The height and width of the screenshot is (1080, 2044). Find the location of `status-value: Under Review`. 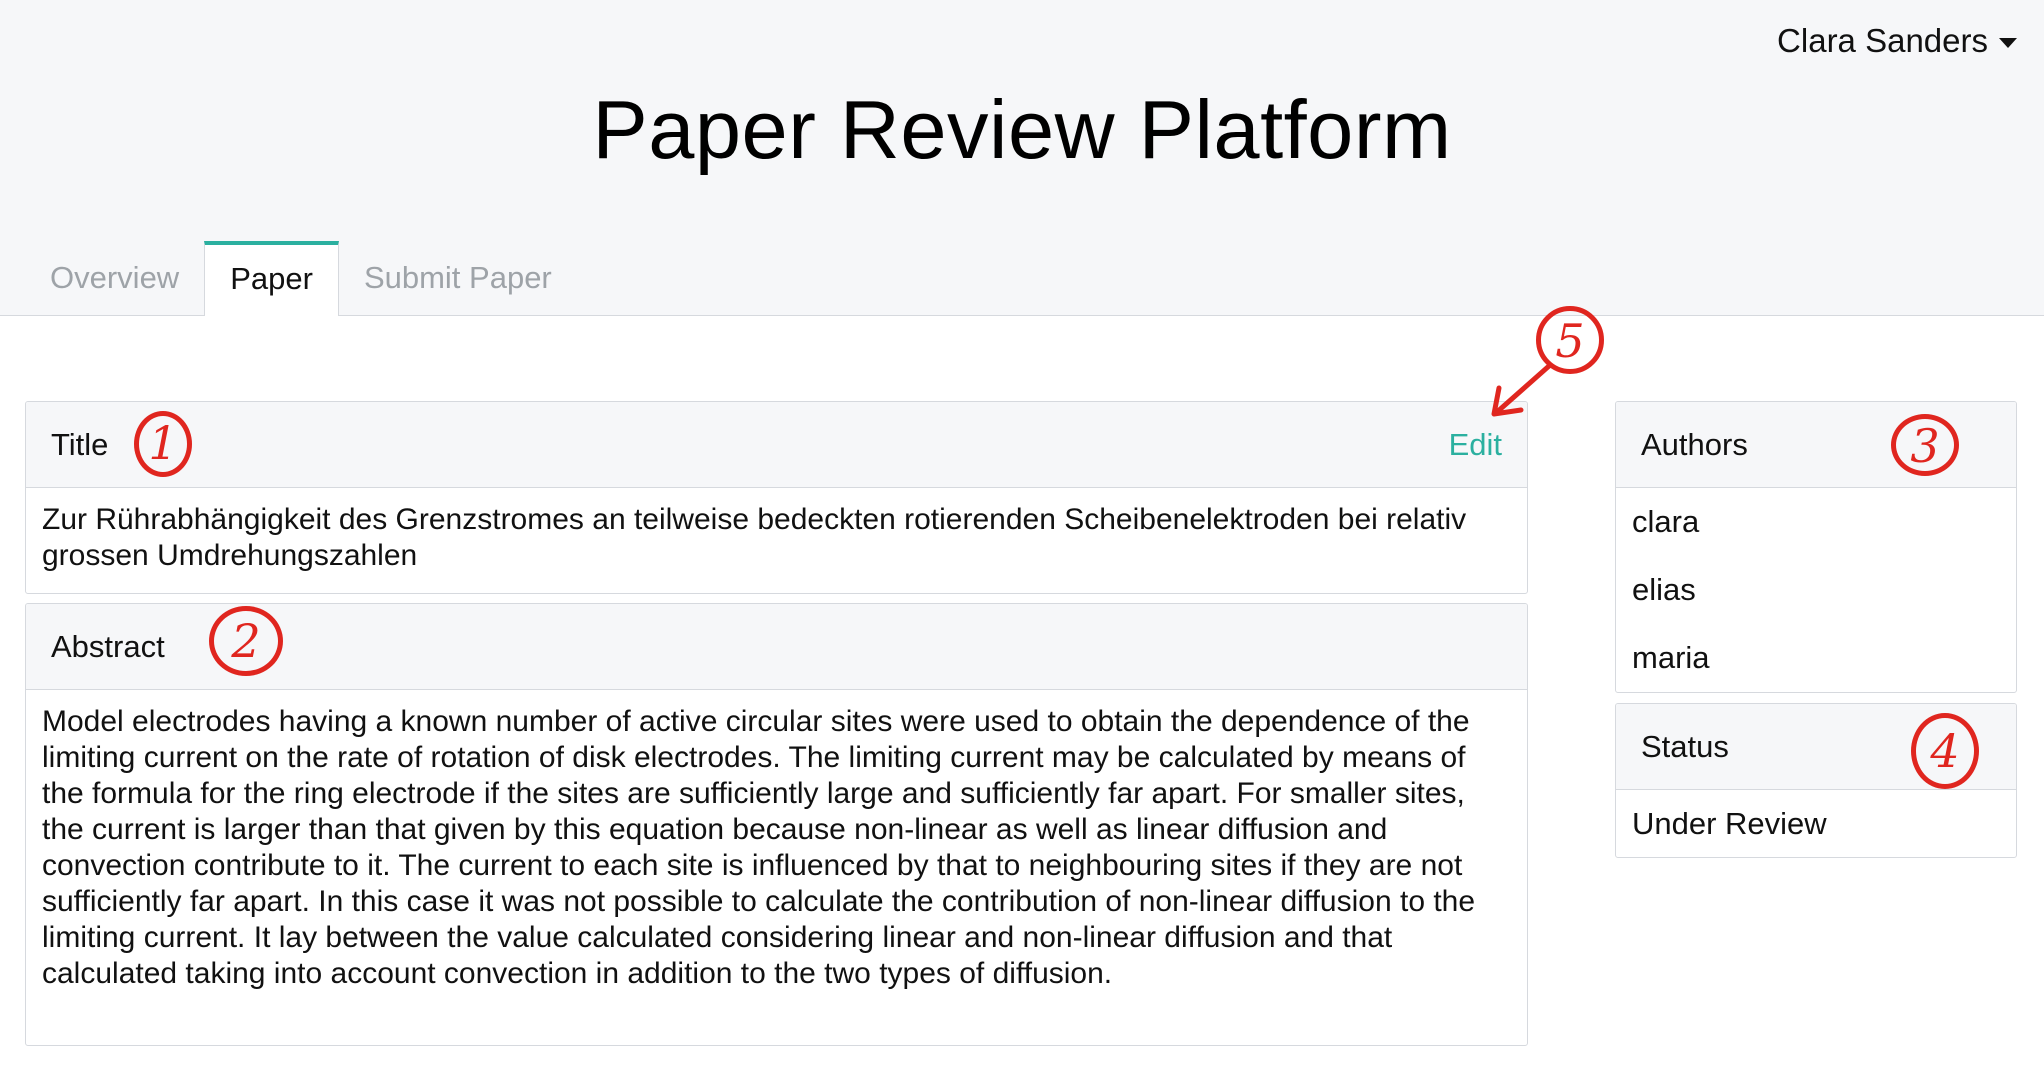

status-value: Under Review is located at coordinates (1729, 823).